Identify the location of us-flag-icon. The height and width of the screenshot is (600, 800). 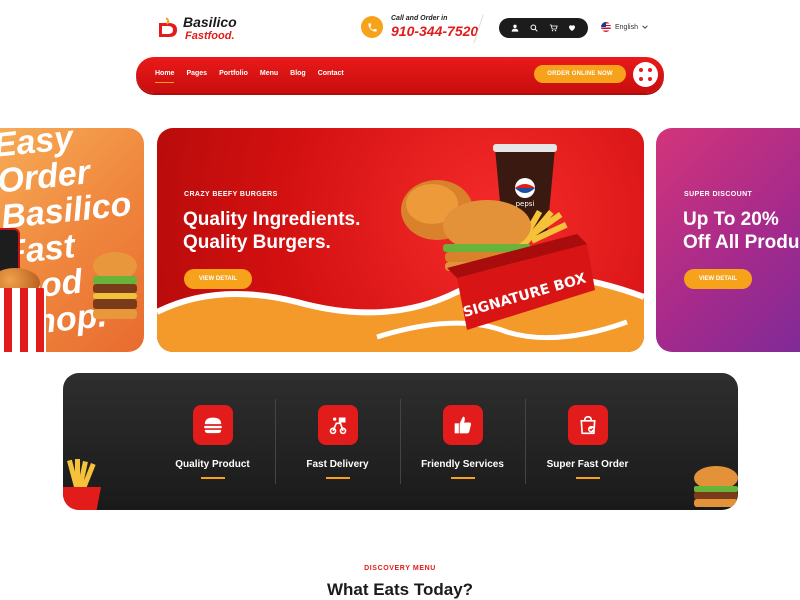
(606, 27).